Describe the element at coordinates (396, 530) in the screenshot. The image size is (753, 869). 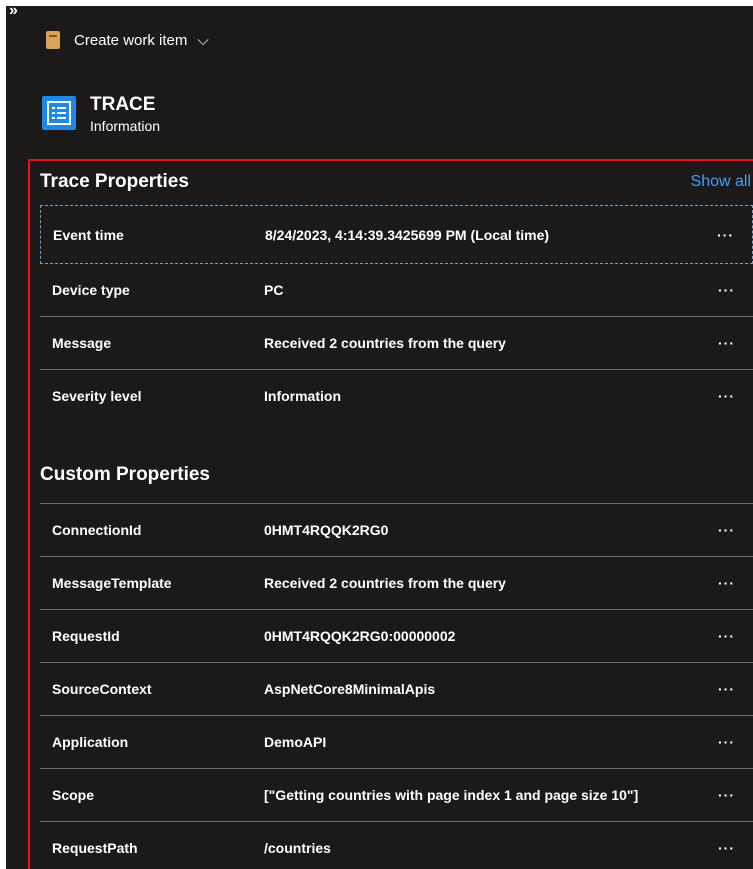
I see `table-row: ConnectionId 0HMT4RQQK2RG0 ···` at that location.